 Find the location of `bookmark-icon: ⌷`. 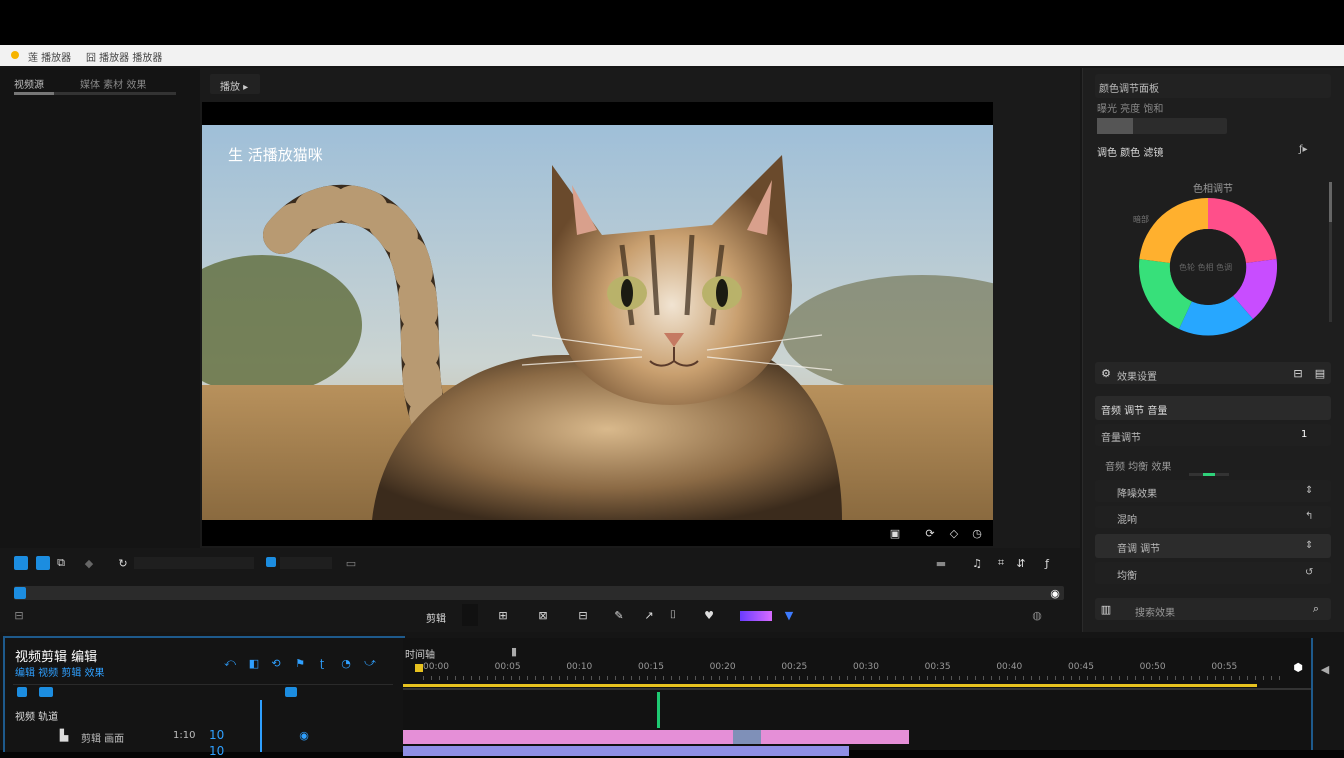

bookmark-icon: ⌷ is located at coordinates (673, 615).